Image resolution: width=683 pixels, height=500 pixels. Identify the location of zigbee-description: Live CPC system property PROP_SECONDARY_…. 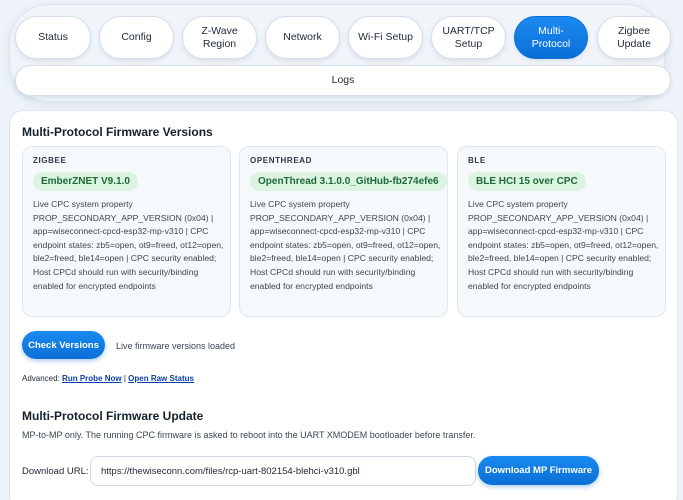
(128, 245).